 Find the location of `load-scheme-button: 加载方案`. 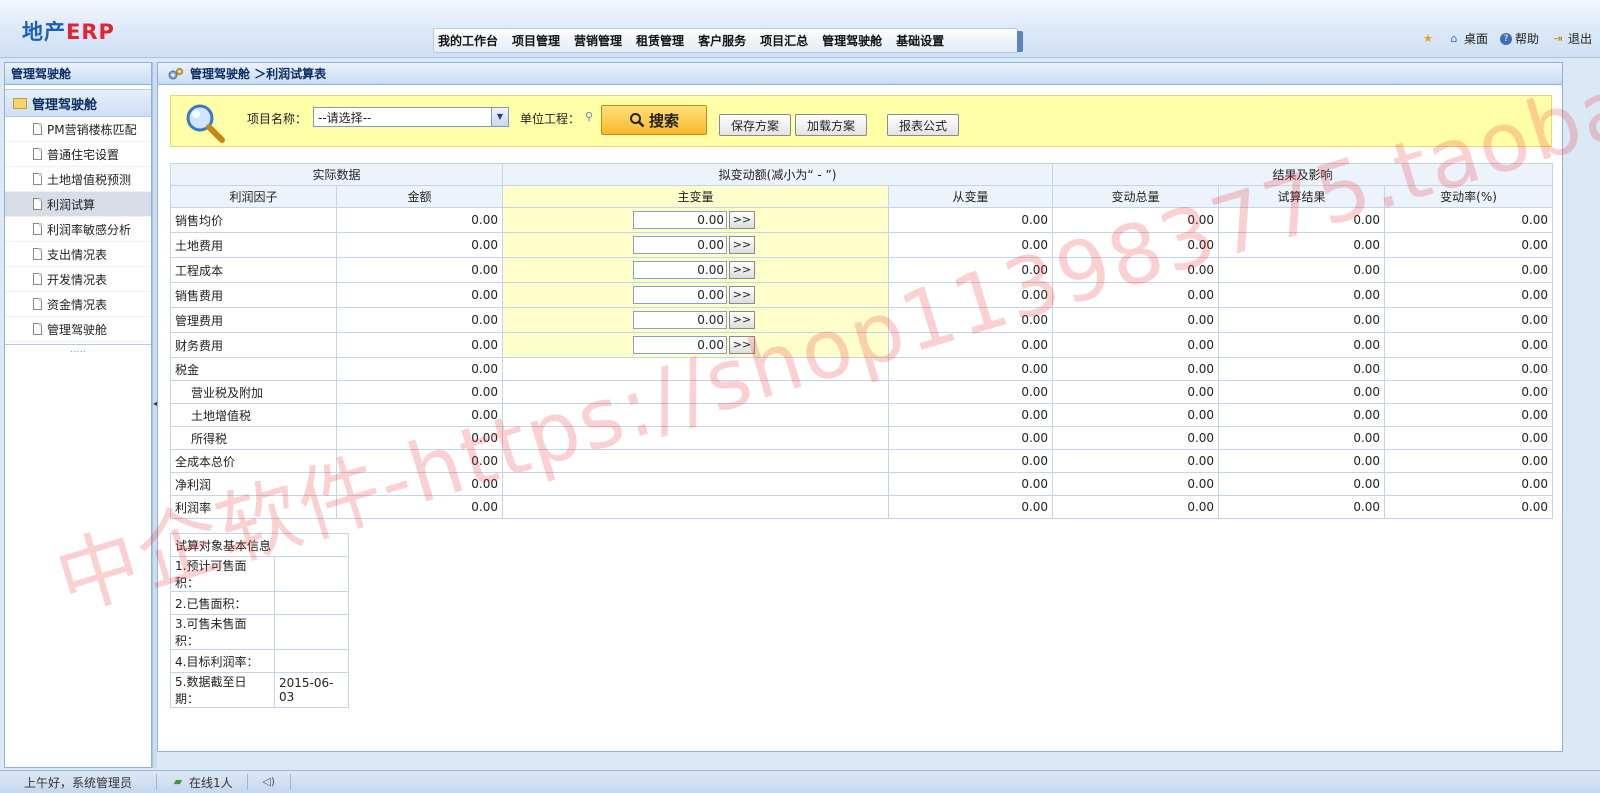

load-scheme-button: 加载方案 is located at coordinates (831, 125).